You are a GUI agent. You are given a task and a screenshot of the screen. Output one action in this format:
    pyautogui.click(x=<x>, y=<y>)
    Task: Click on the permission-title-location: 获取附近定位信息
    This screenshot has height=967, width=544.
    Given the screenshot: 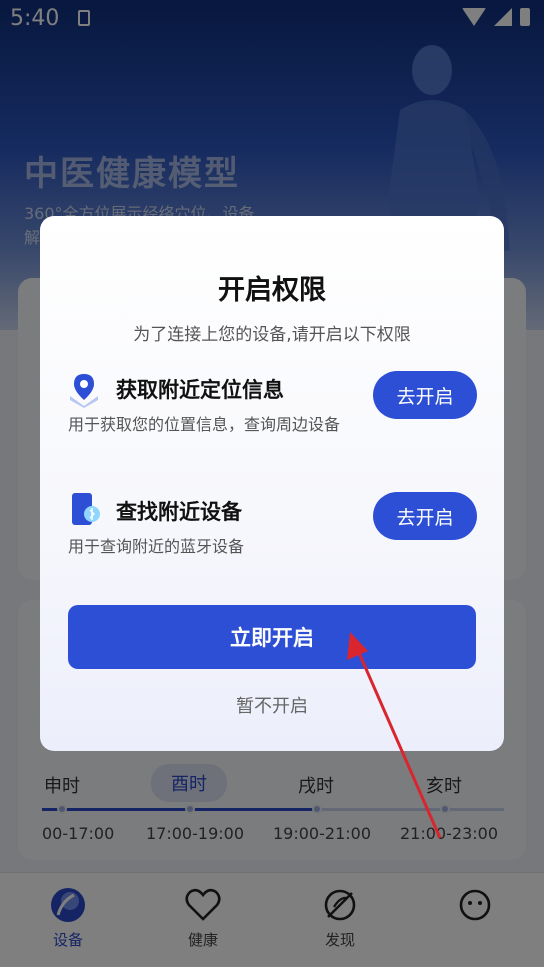 What is the action you would take?
    pyautogui.click(x=200, y=390)
    